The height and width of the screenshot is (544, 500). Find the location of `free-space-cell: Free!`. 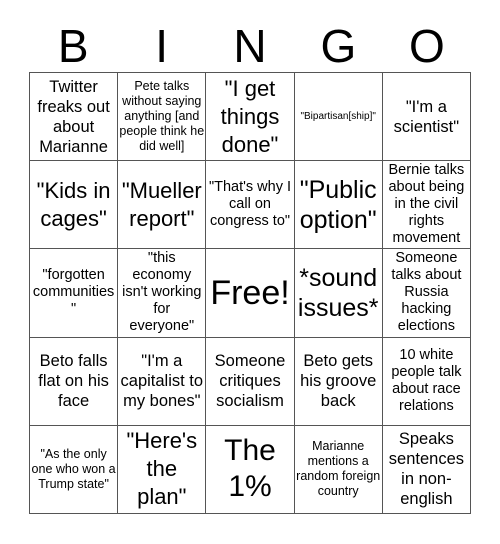

free-space-cell: Free! is located at coordinates (250, 293).